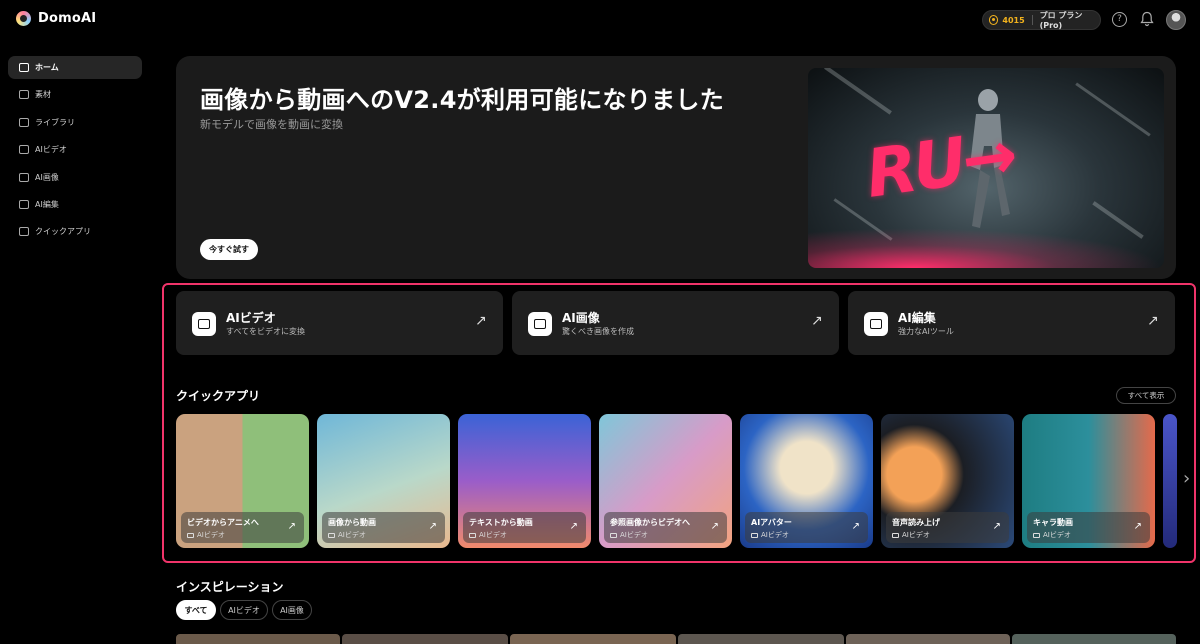 This screenshot has height=644, width=1200. Describe the element at coordinates (600, 20) in the screenshot. I see `top-bar: DomoAI 4015 プロ プラン(Pro) ?` at that location.